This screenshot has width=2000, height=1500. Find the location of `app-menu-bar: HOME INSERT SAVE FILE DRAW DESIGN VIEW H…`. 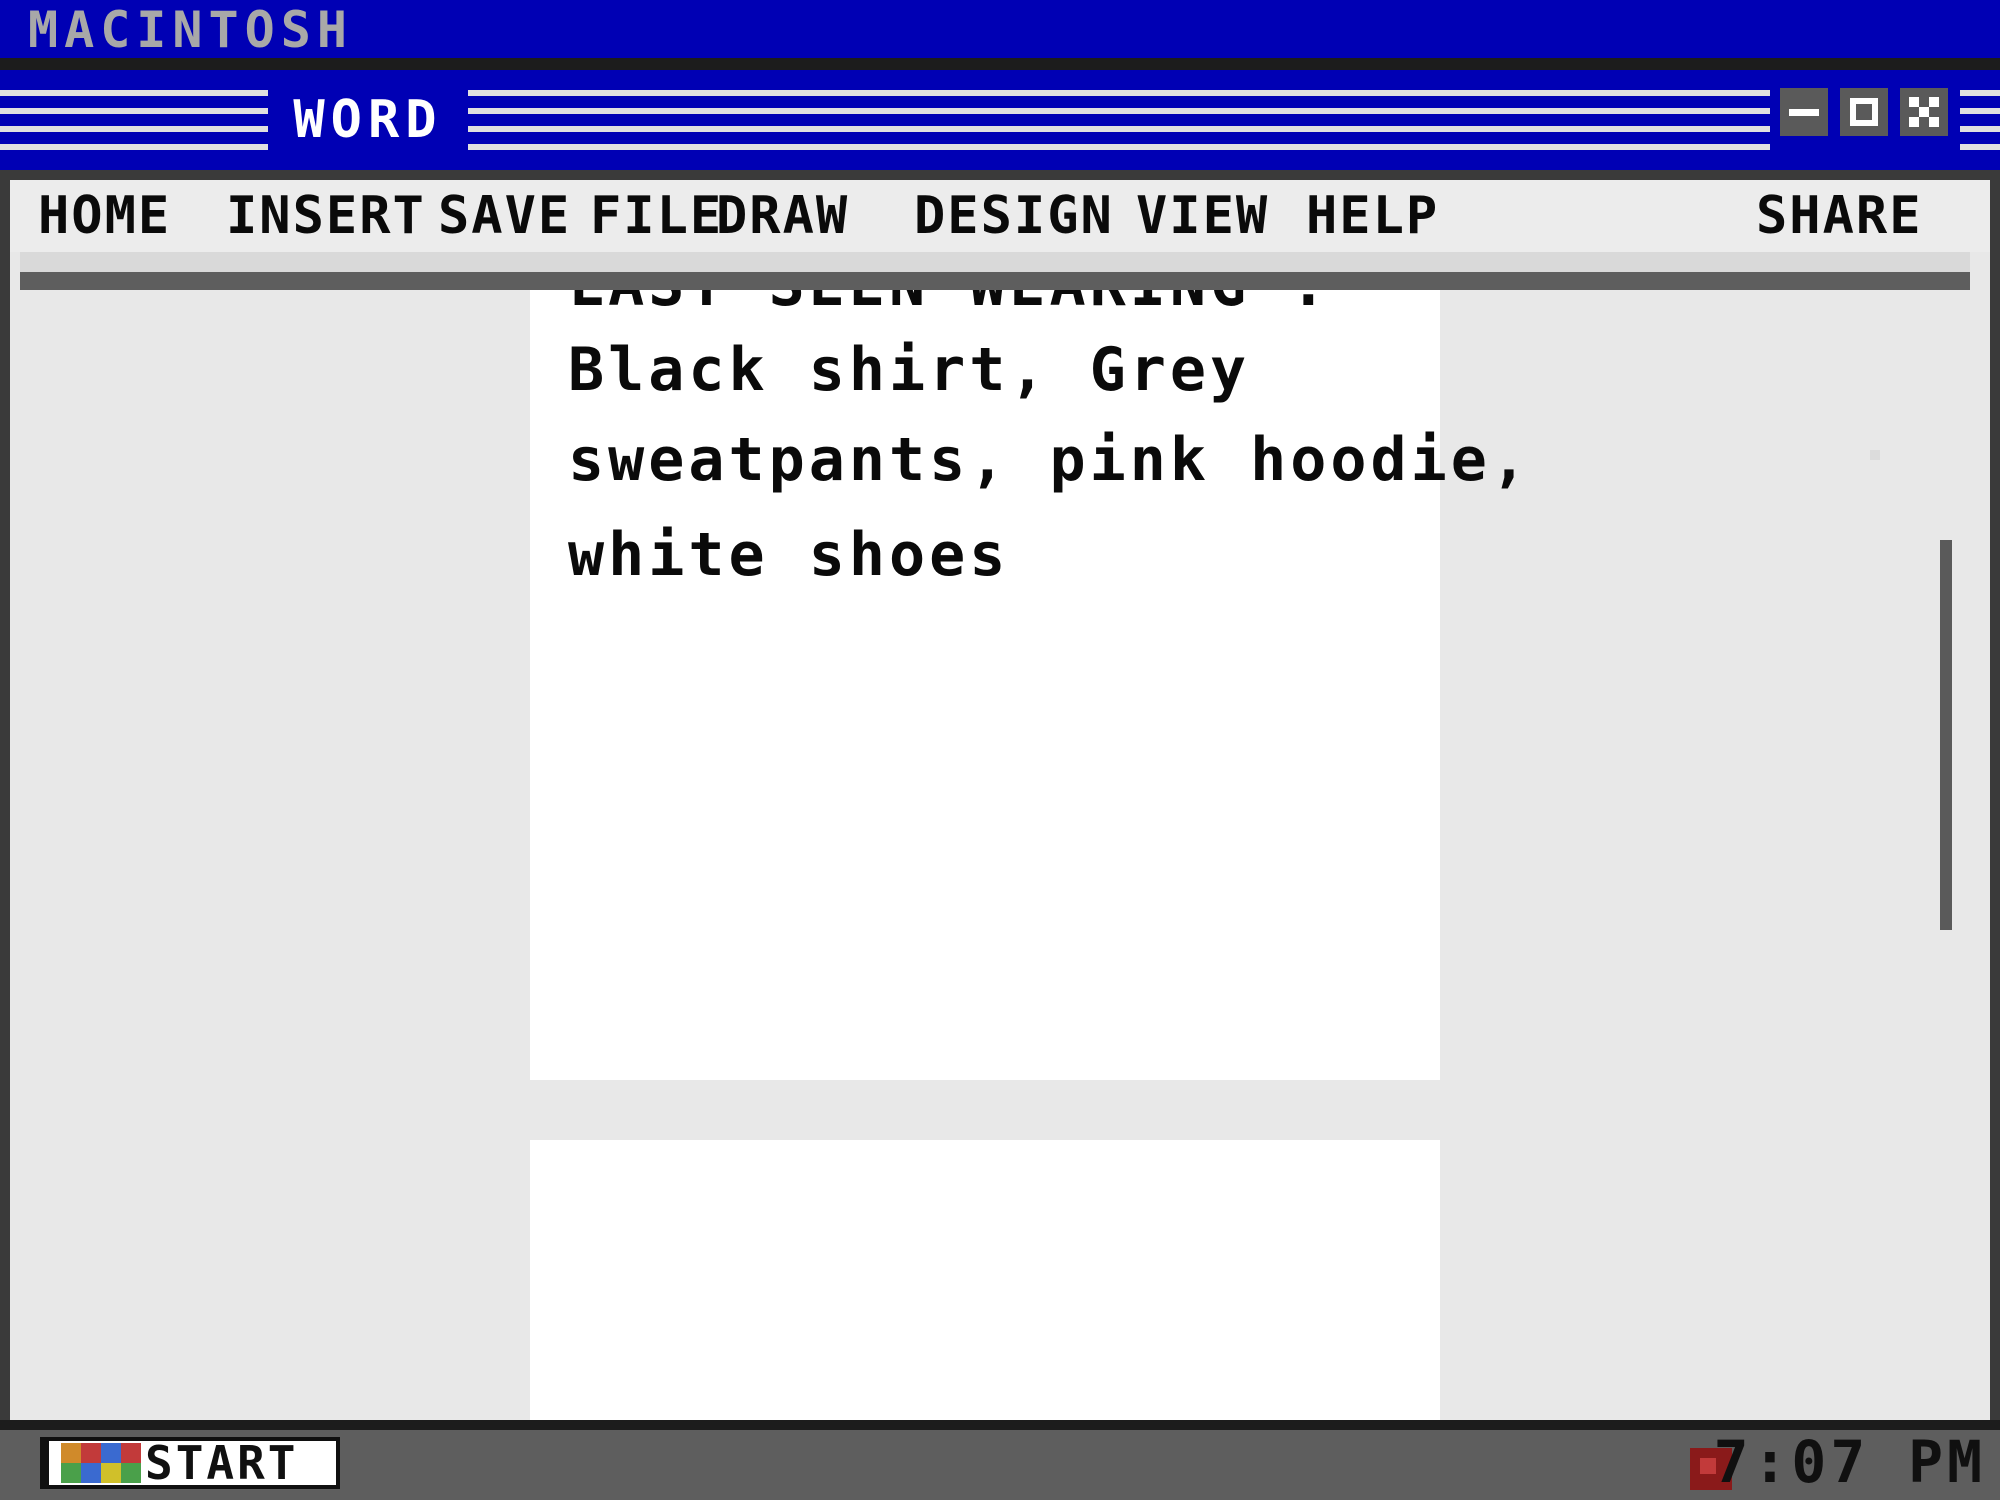

app-menu-bar: HOME INSERT SAVE FILE DRAW DESIGN VIEW H… is located at coordinates (1000, 216).